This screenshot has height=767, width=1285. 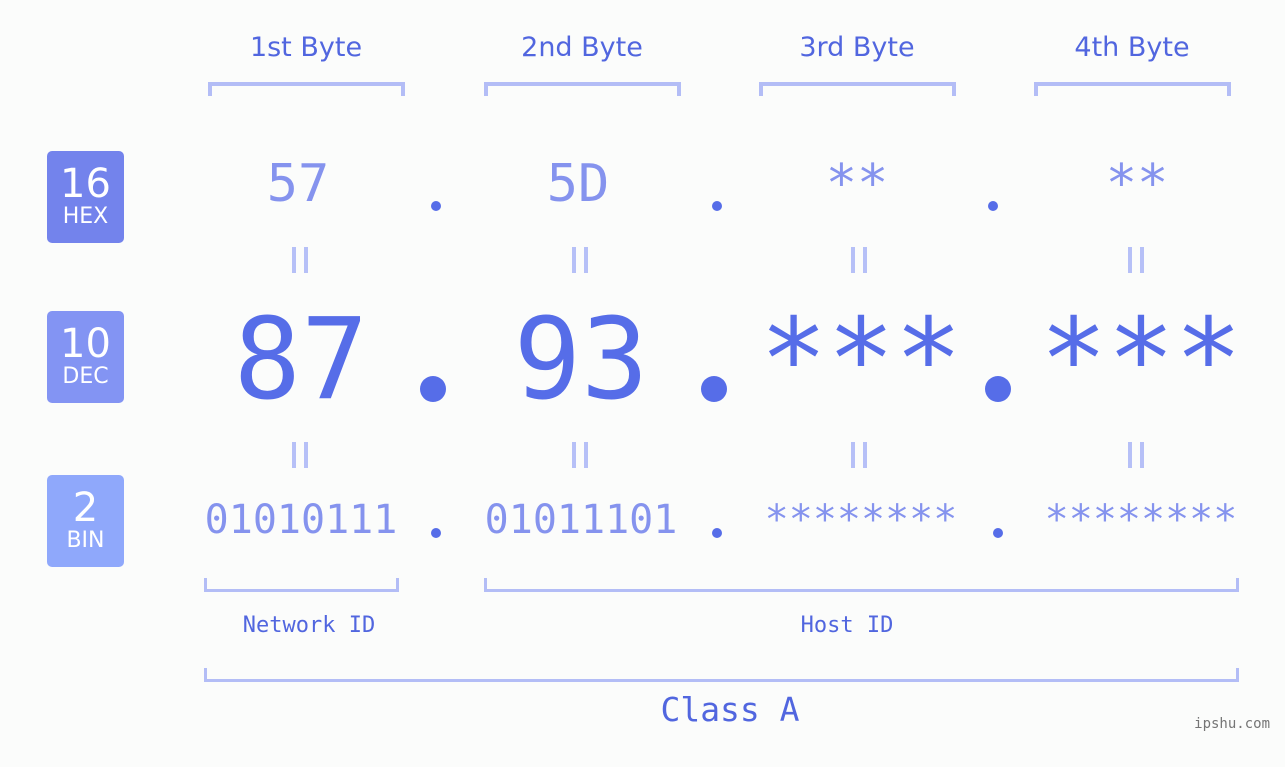 I want to click on dec-byte-3: ***, so click(x=861, y=360).